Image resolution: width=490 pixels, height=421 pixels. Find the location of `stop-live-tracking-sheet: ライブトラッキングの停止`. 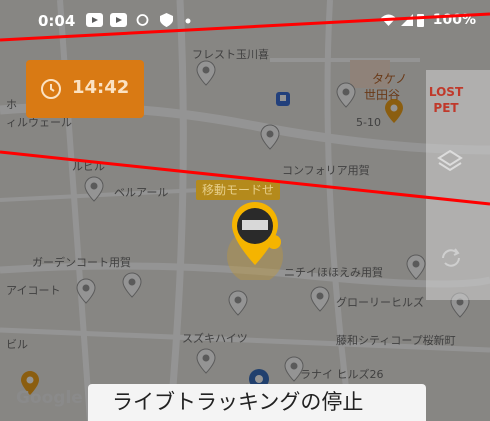

stop-live-tracking-sheet: ライブトラッキングの停止 is located at coordinates (257, 402).